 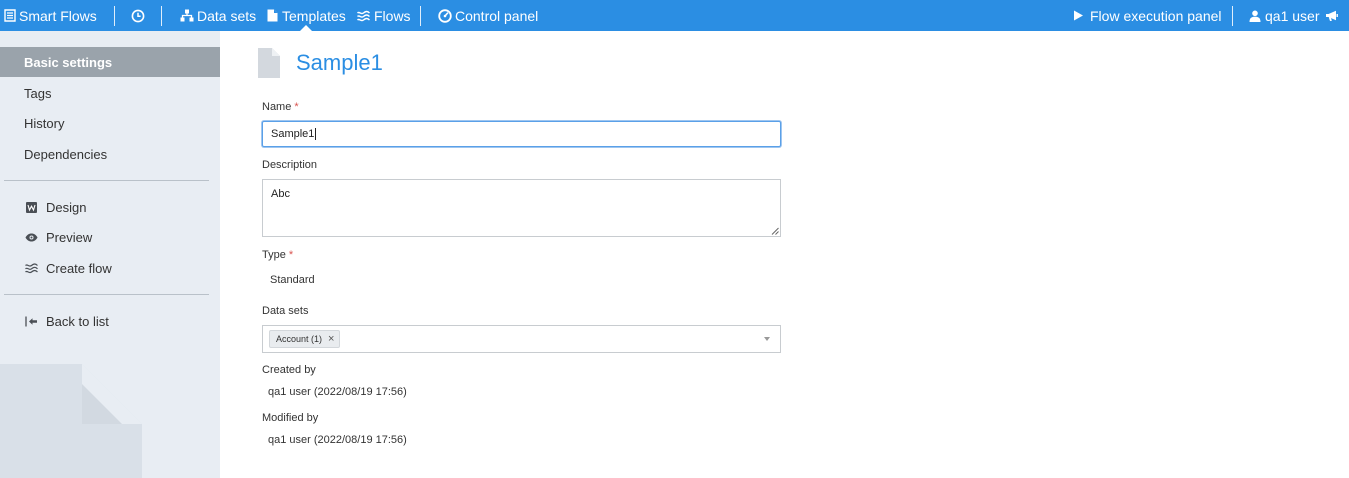 What do you see at coordinates (521, 339) in the screenshot?
I see `datasets-multiselect: Account (1) ×` at bounding box center [521, 339].